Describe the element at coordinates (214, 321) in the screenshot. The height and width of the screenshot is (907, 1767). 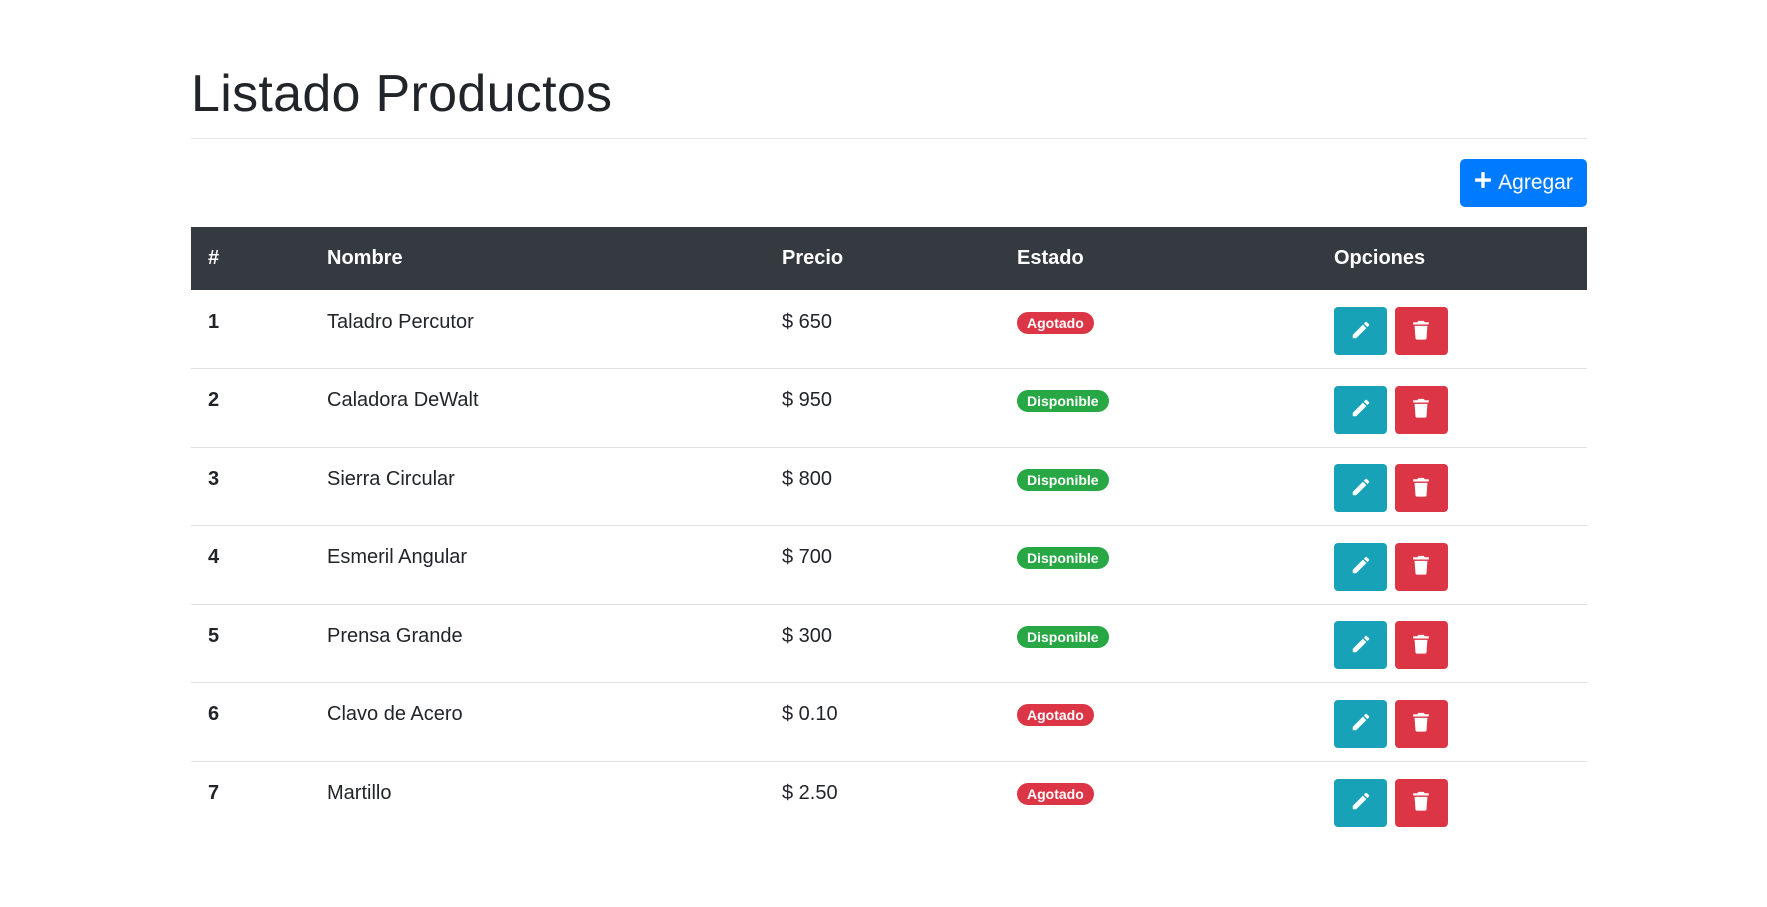
I see `row-number-text: 1` at that location.